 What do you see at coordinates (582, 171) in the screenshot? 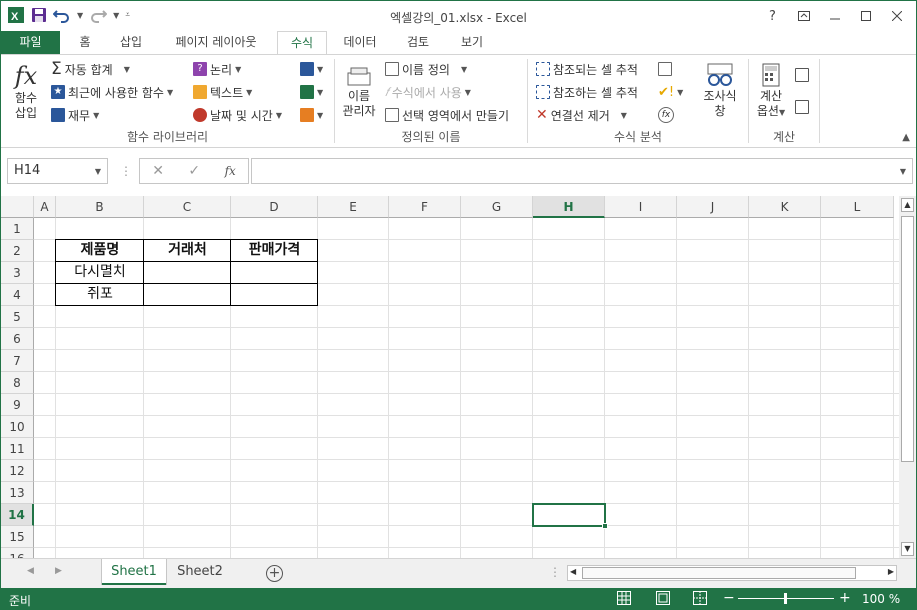
I see `formula-input: ▼` at bounding box center [582, 171].